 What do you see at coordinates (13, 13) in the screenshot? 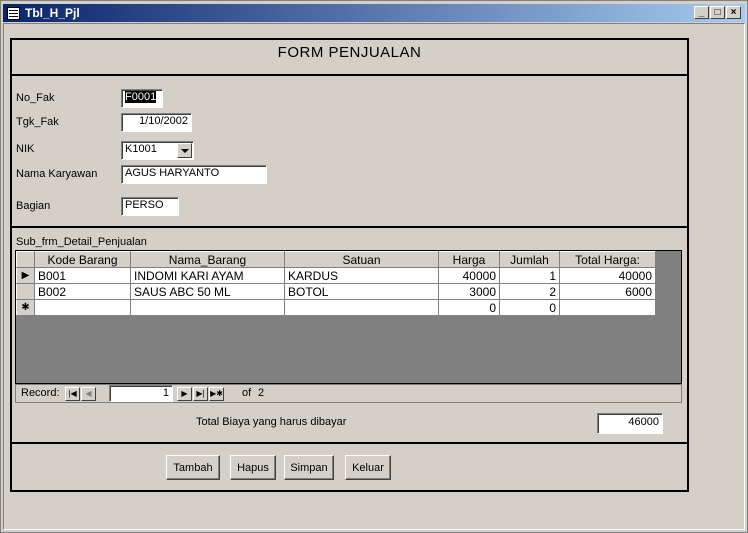
I see `form-icon` at bounding box center [13, 13].